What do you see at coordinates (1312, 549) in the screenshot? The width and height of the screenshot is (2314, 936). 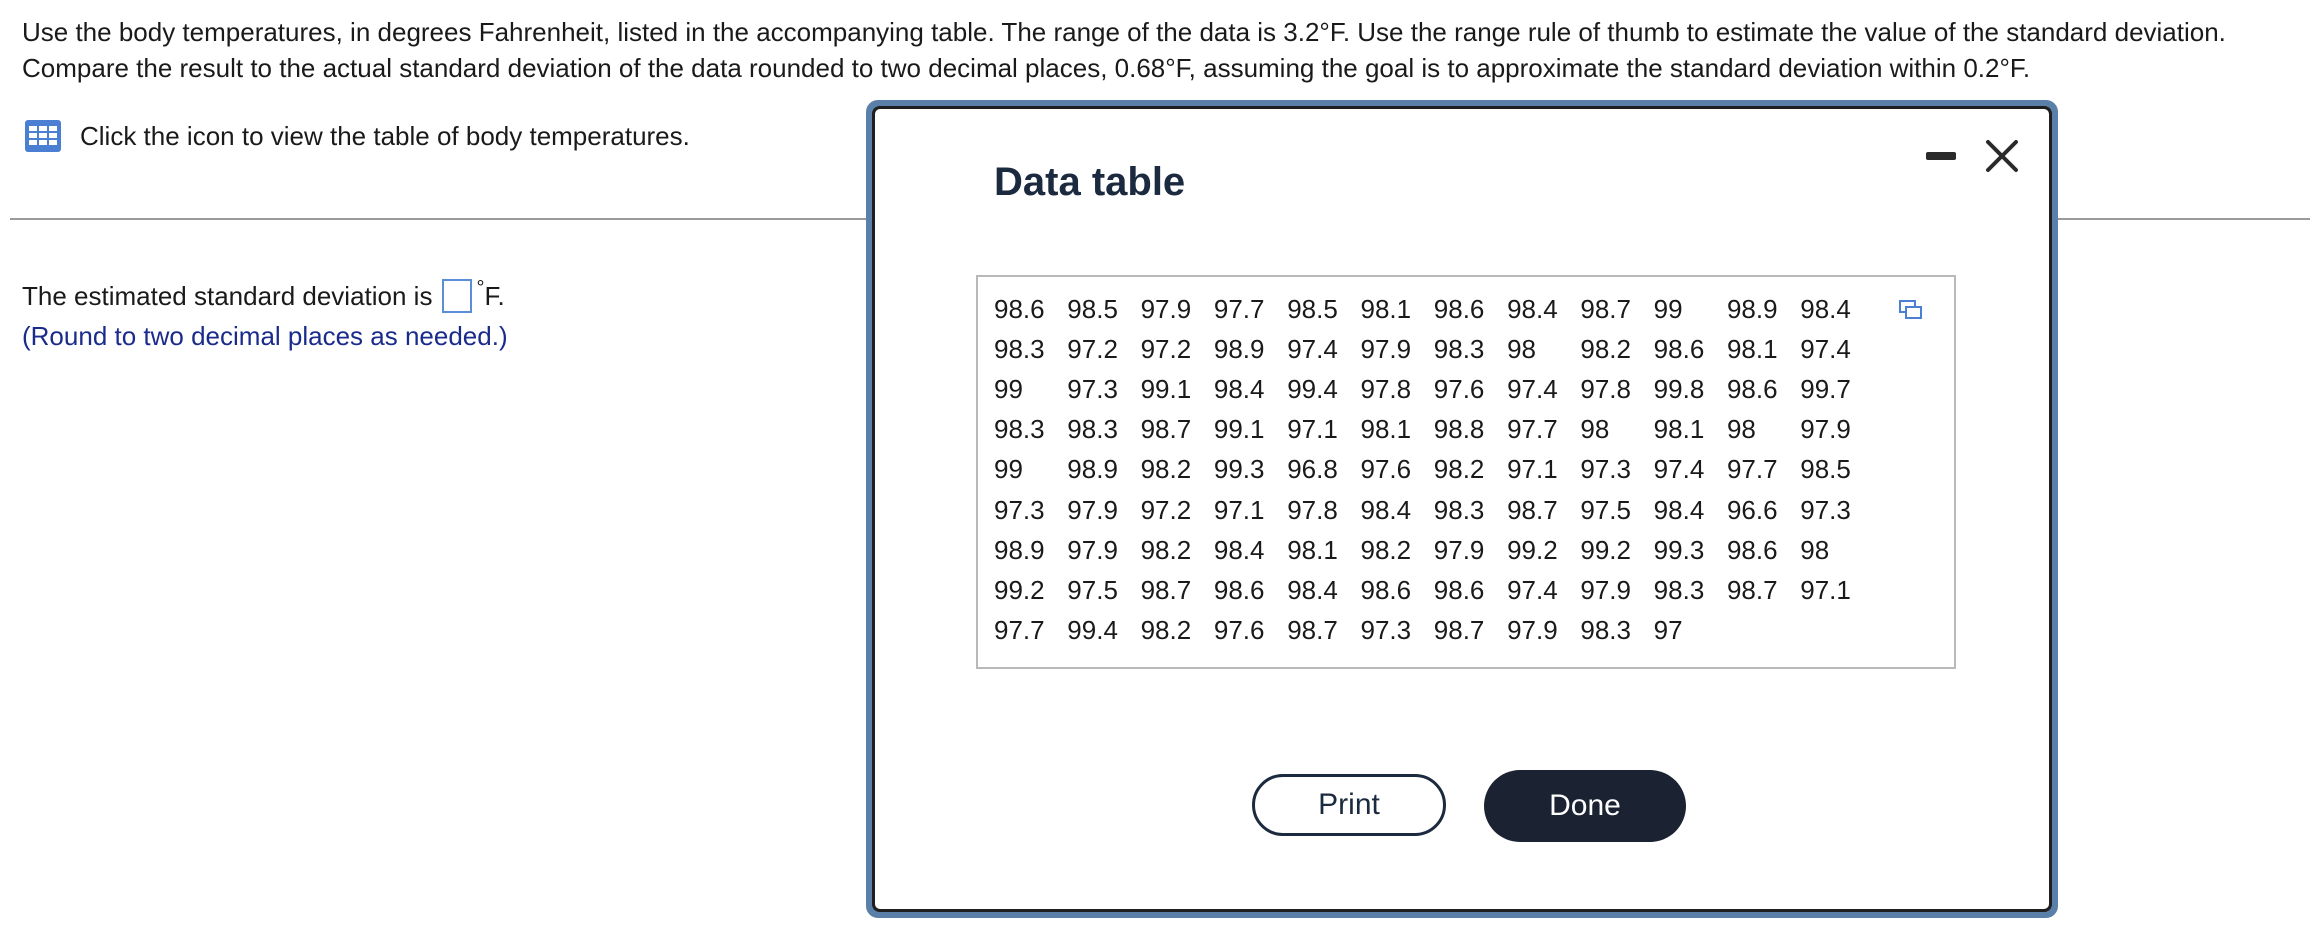 I see `table-cell: 98.1` at bounding box center [1312, 549].